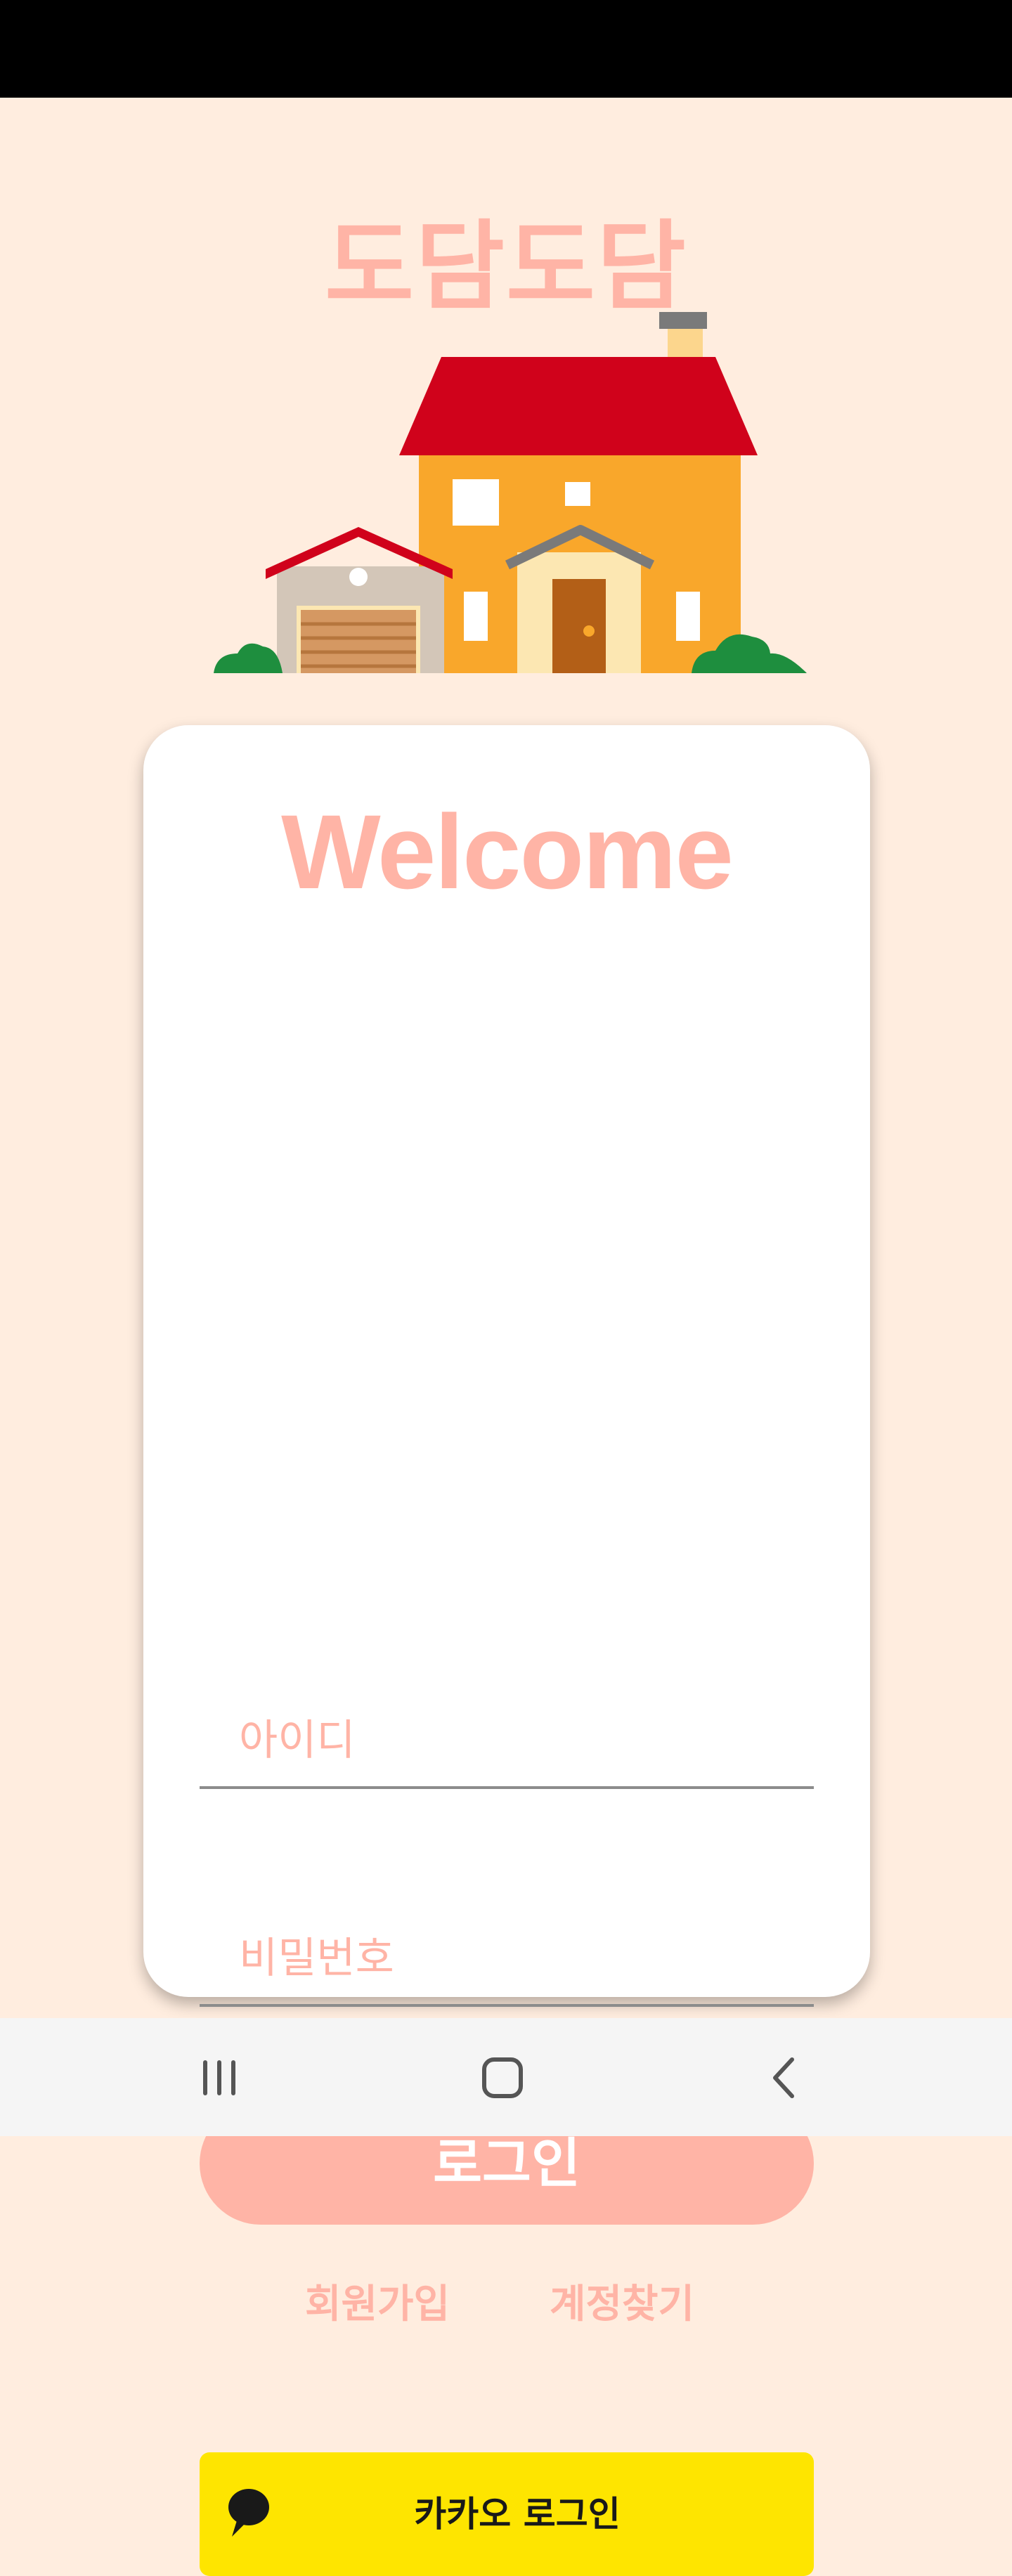 Image resolution: width=1012 pixels, height=2576 pixels. What do you see at coordinates (507, 852) in the screenshot?
I see `welcome-heading: Welcome` at bounding box center [507, 852].